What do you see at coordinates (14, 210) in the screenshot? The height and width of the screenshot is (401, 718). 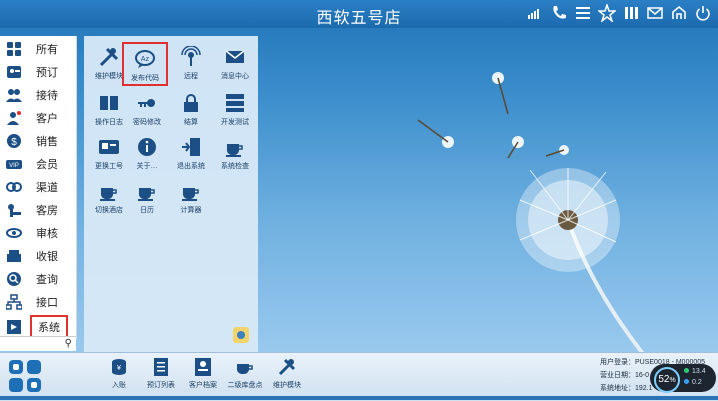 I see `room-icon` at bounding box center [14, 210].